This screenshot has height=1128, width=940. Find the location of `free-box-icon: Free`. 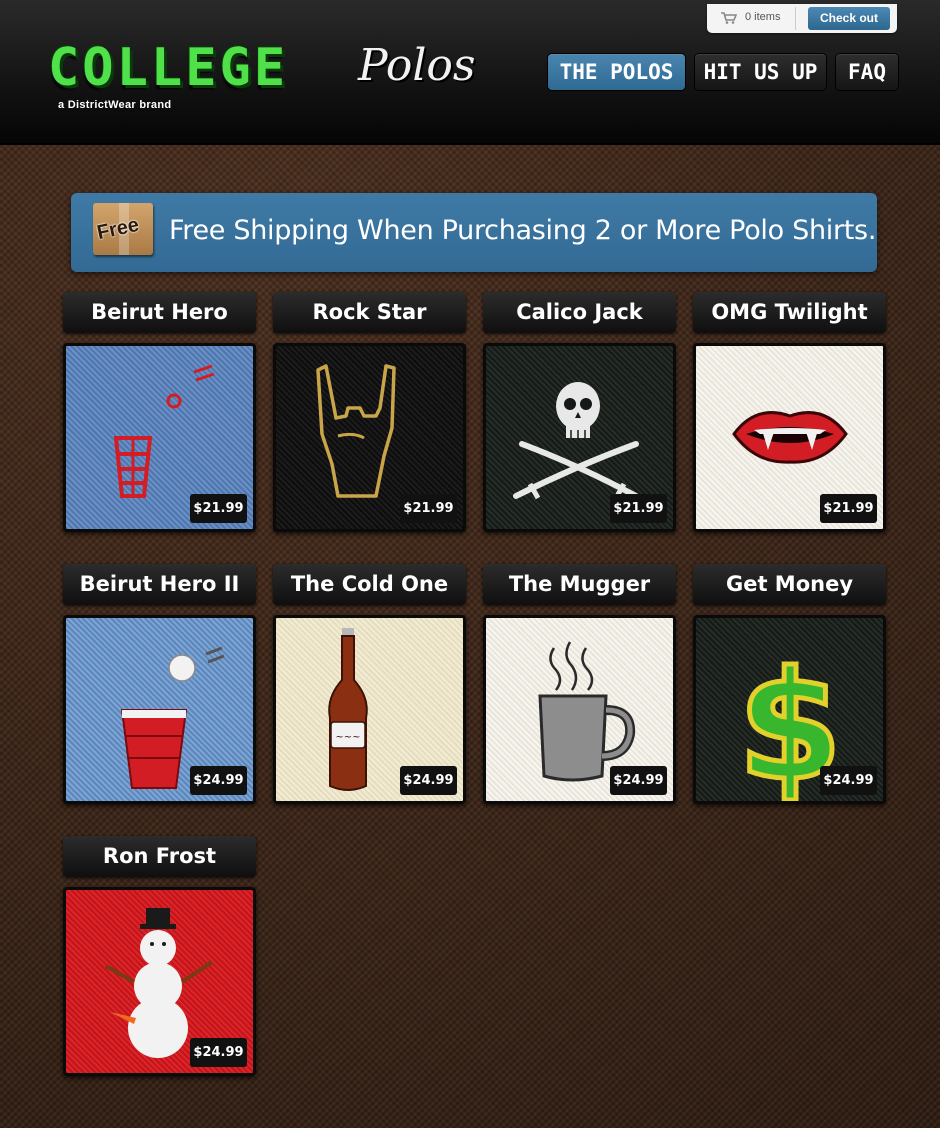

free-box-icon: Free is located at coordinates (123, 229).